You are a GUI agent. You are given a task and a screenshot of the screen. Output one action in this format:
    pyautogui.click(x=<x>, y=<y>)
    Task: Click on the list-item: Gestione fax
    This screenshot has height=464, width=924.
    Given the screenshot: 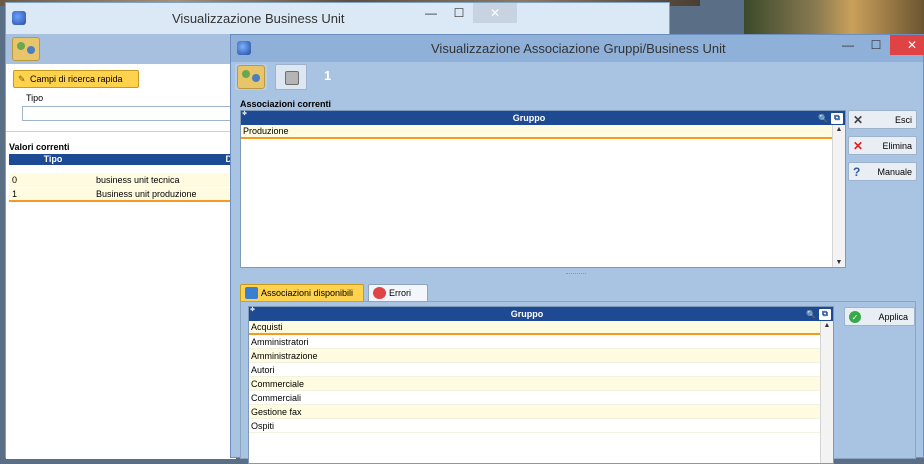 What is the action you would take?
    pyautogui.click(x=541, y=412)
    